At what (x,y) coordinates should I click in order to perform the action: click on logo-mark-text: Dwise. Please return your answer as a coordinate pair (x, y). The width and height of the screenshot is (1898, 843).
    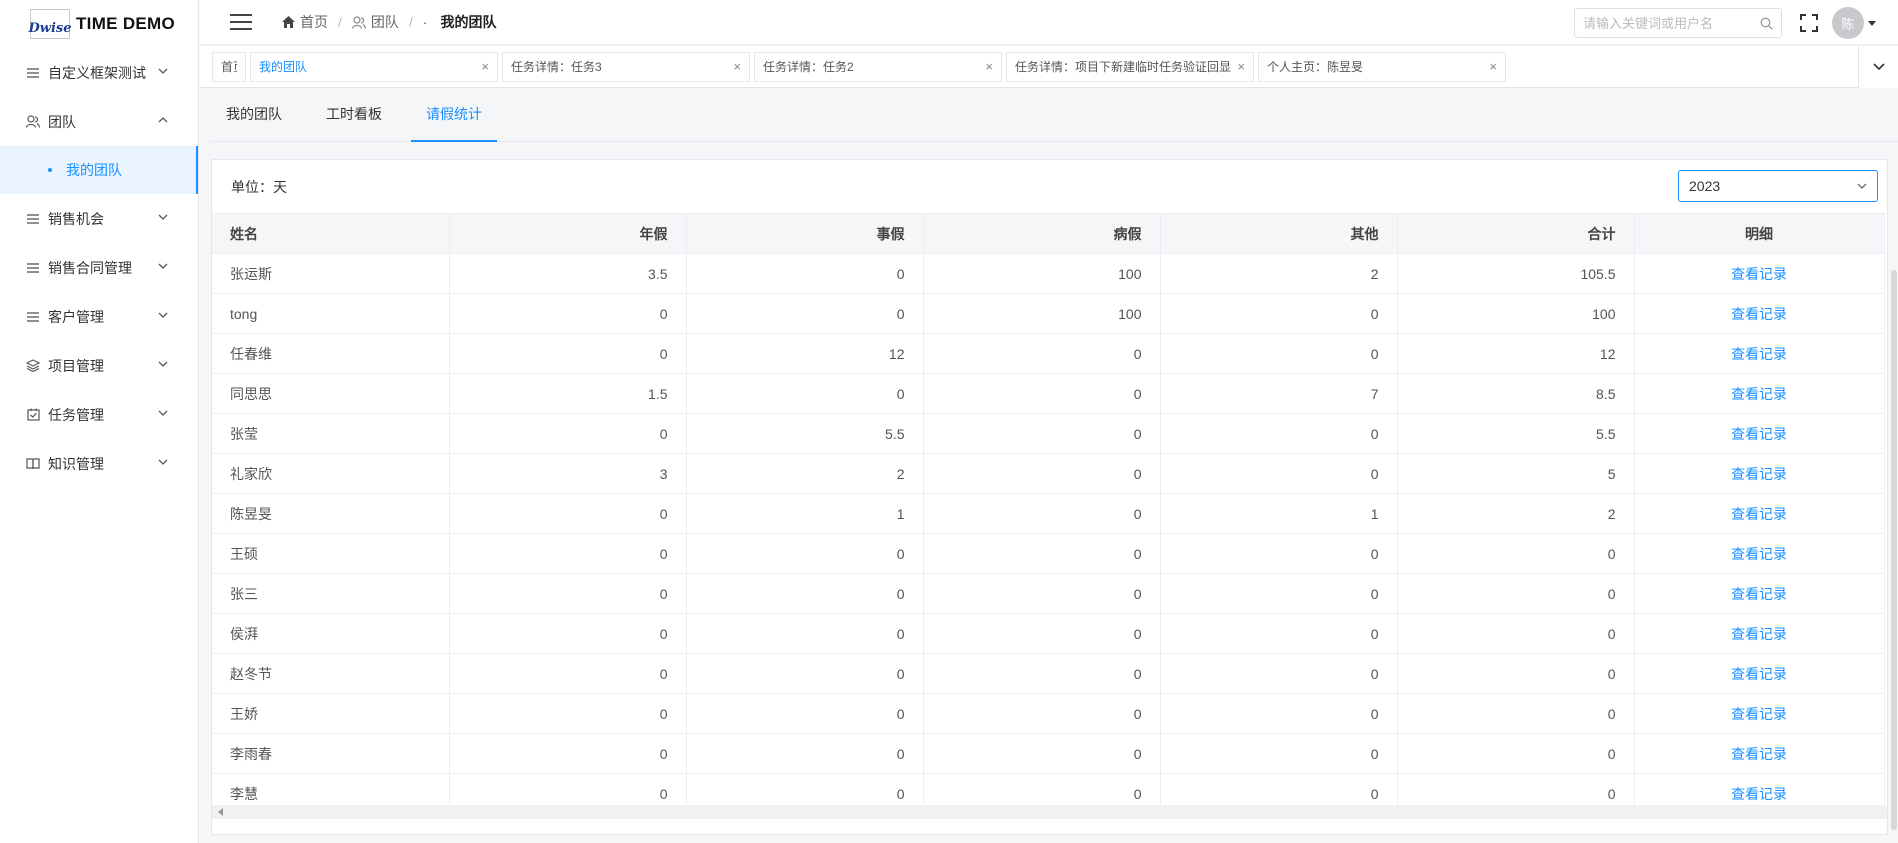
    Looking at the image, I should click on (50, 28).